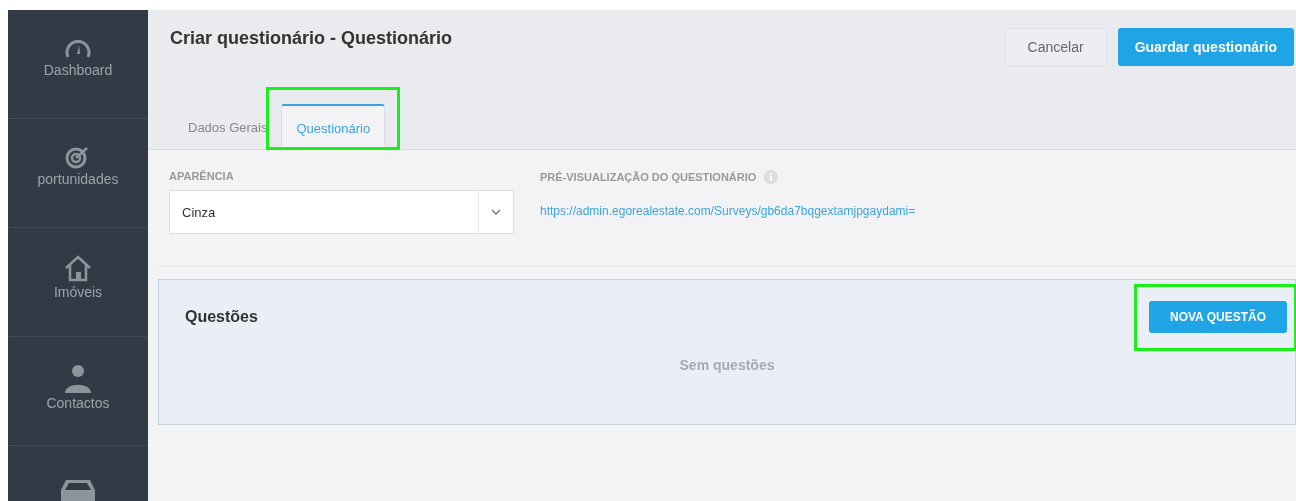  What do you see at coordinates (202, 176) in the screenshot?
I see `field-label: APARÊNCIA` at bounding box center [202, 176].